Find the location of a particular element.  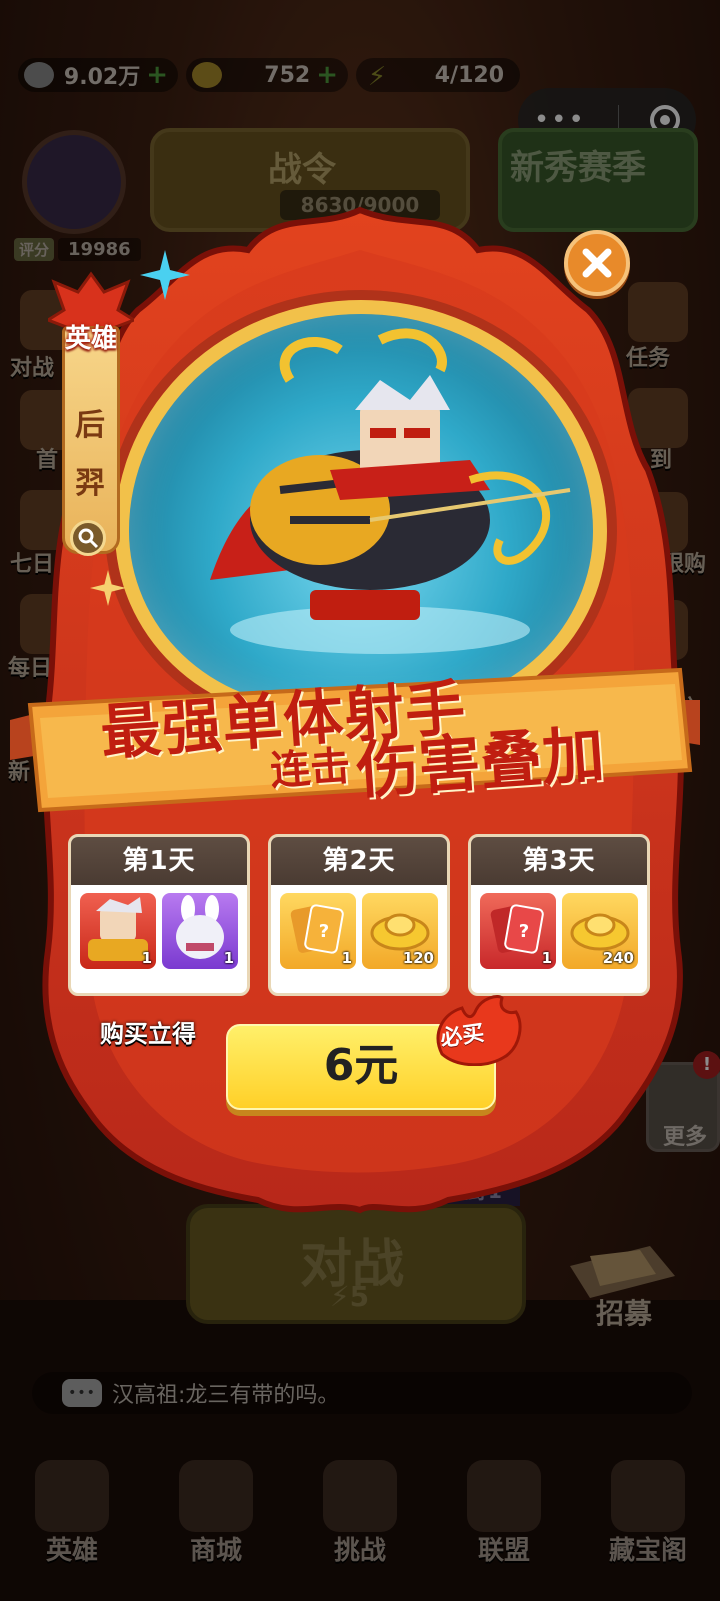

reward-mystery-card-red: ? 1 is located at coordinates (518, 931).